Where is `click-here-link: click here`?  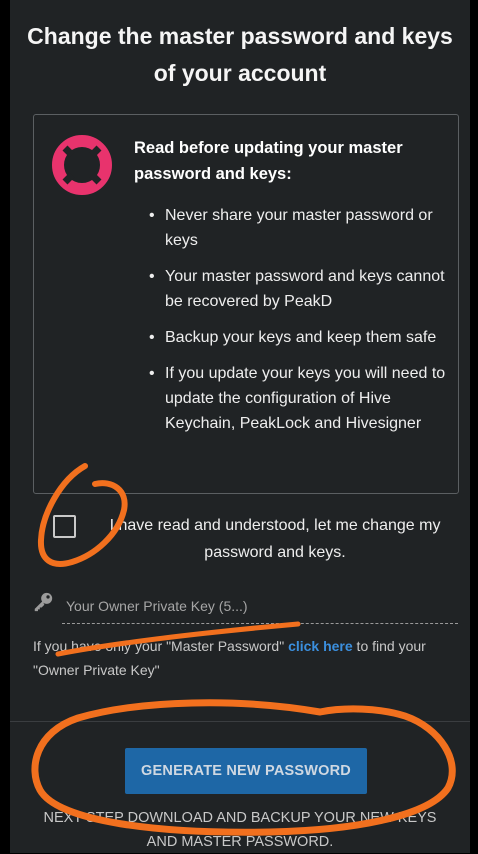 click-here-link: click here is located at coordinates (320, 646).